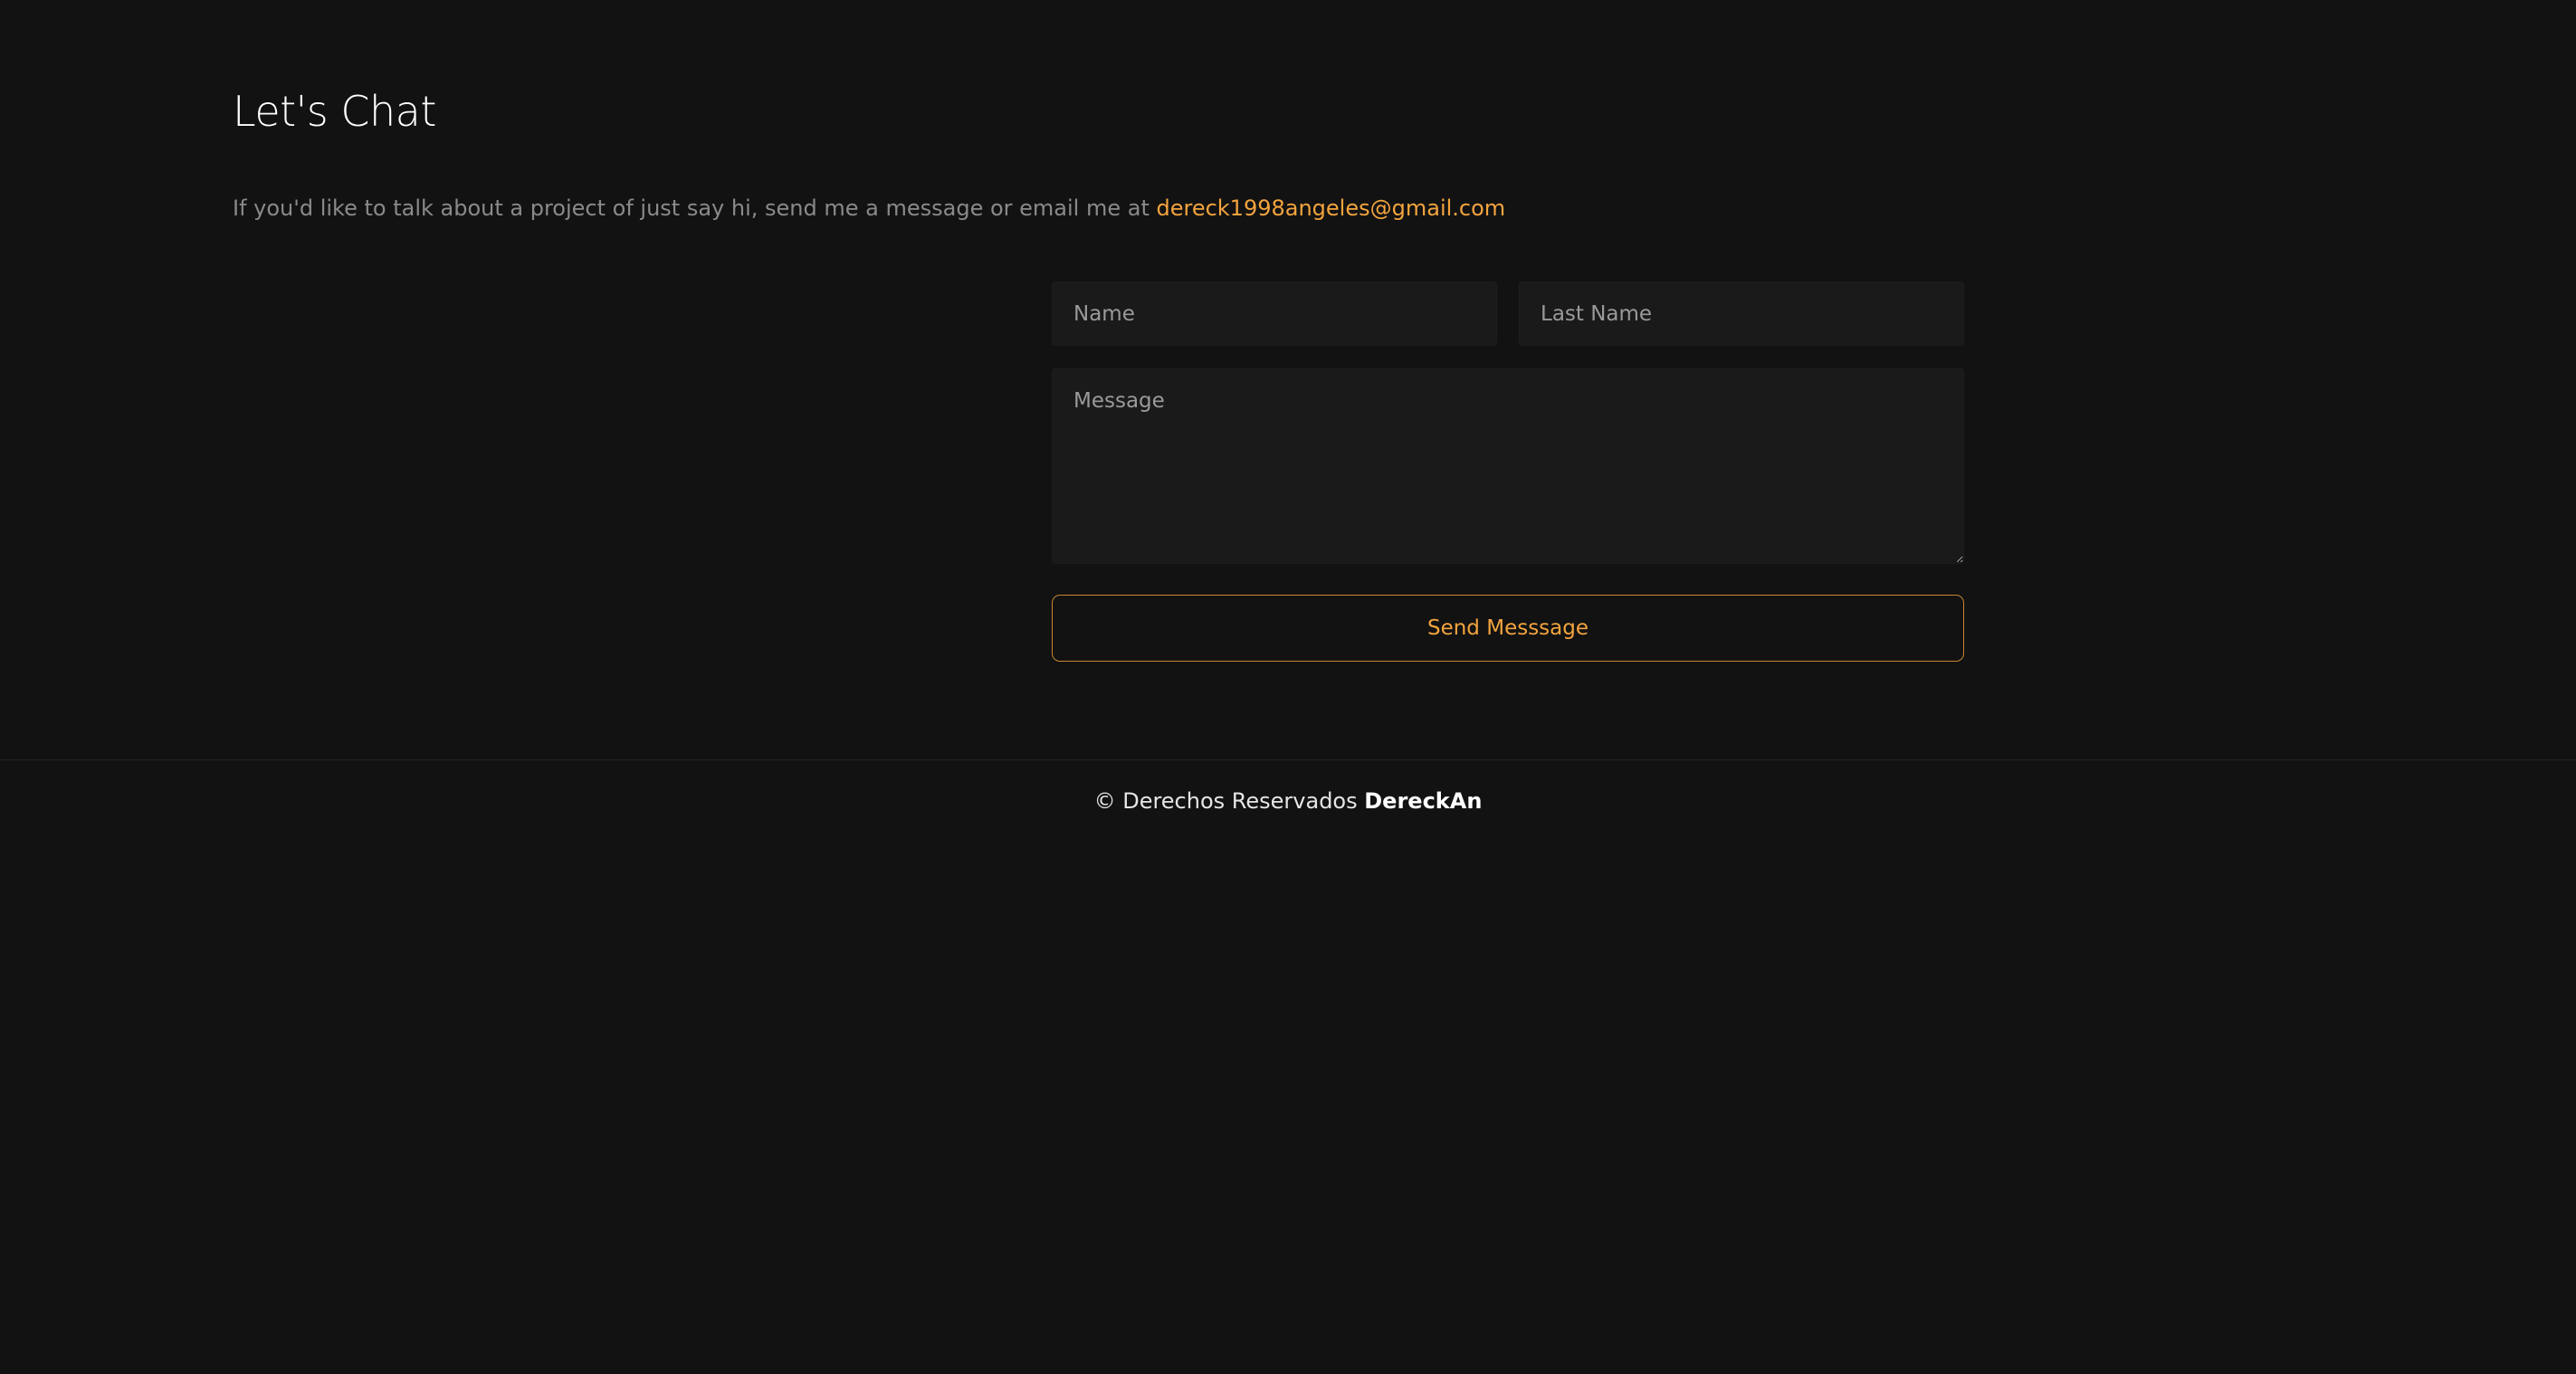 This screenshot has height=1374, width=2576. What do you see at coordinates (335, 111) in the screenshot?
I see `page-title: Let's Chat` at bounding box center [335, 111].